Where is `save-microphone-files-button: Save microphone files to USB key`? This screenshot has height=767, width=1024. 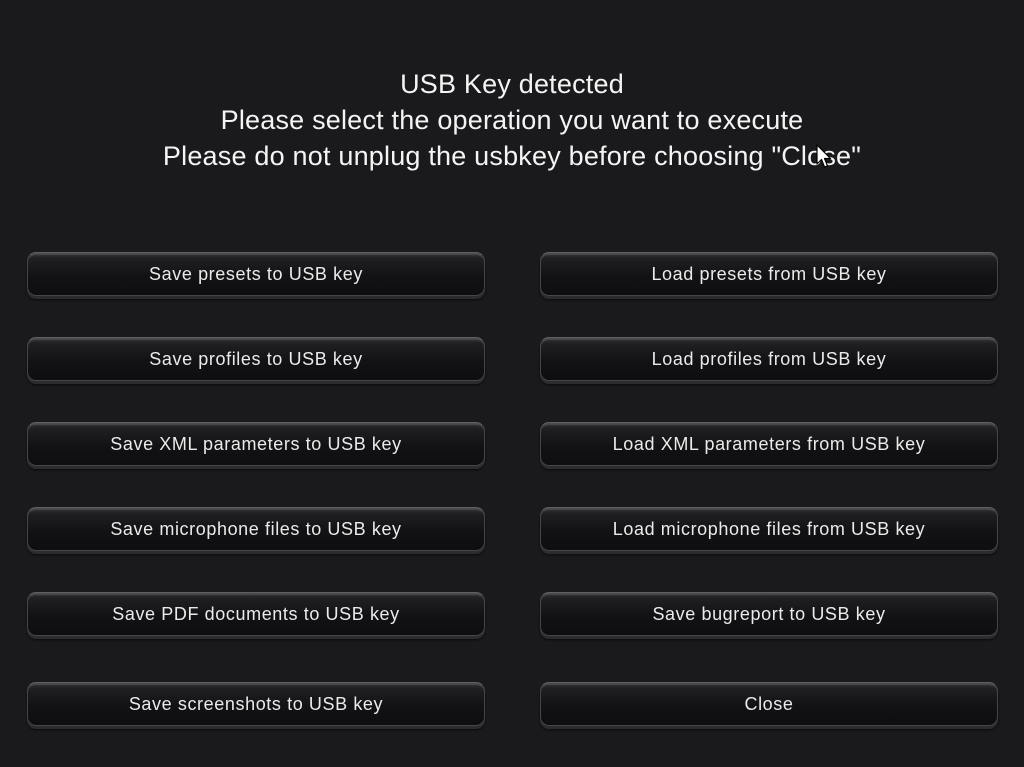
save-microphone-files-button: Save microphone files to USB key is located at coordinates (256, 529).